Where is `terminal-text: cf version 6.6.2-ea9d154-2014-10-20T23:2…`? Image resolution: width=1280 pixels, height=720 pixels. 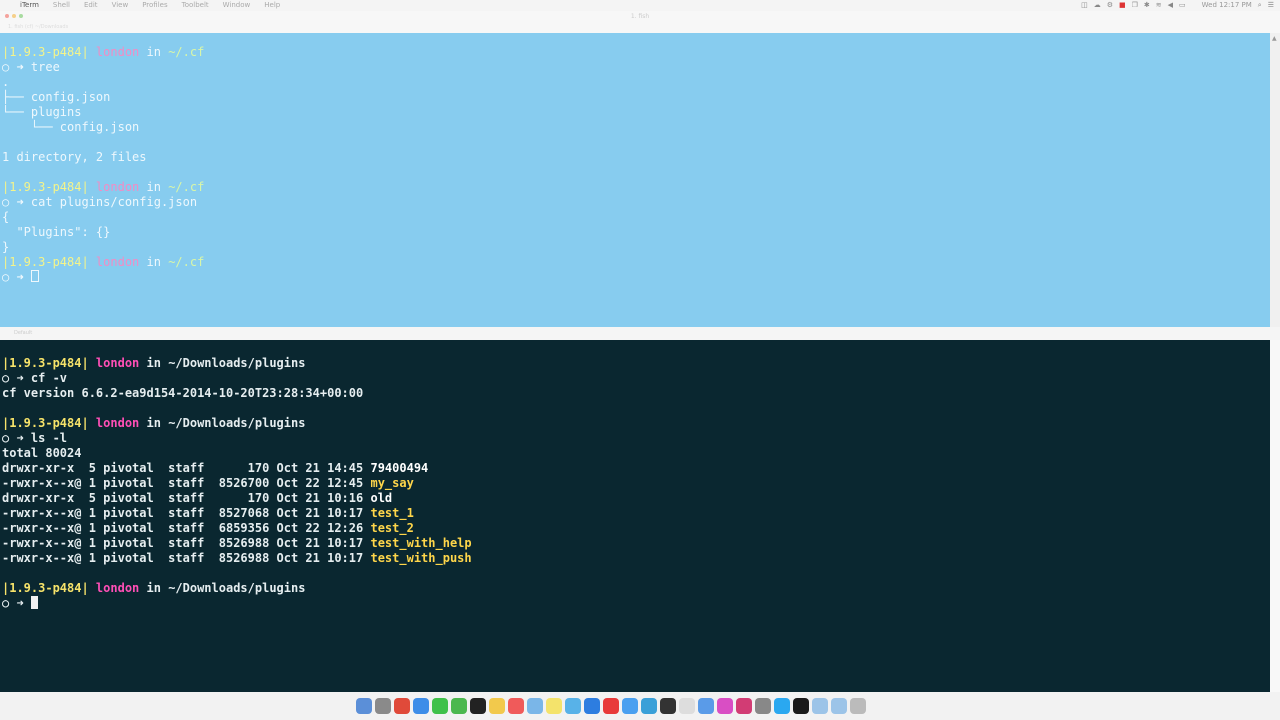
terminal-text: cf version 6.6.2-ea9d154-2014-10-20T23:2… is located at coordinates (183, 393).